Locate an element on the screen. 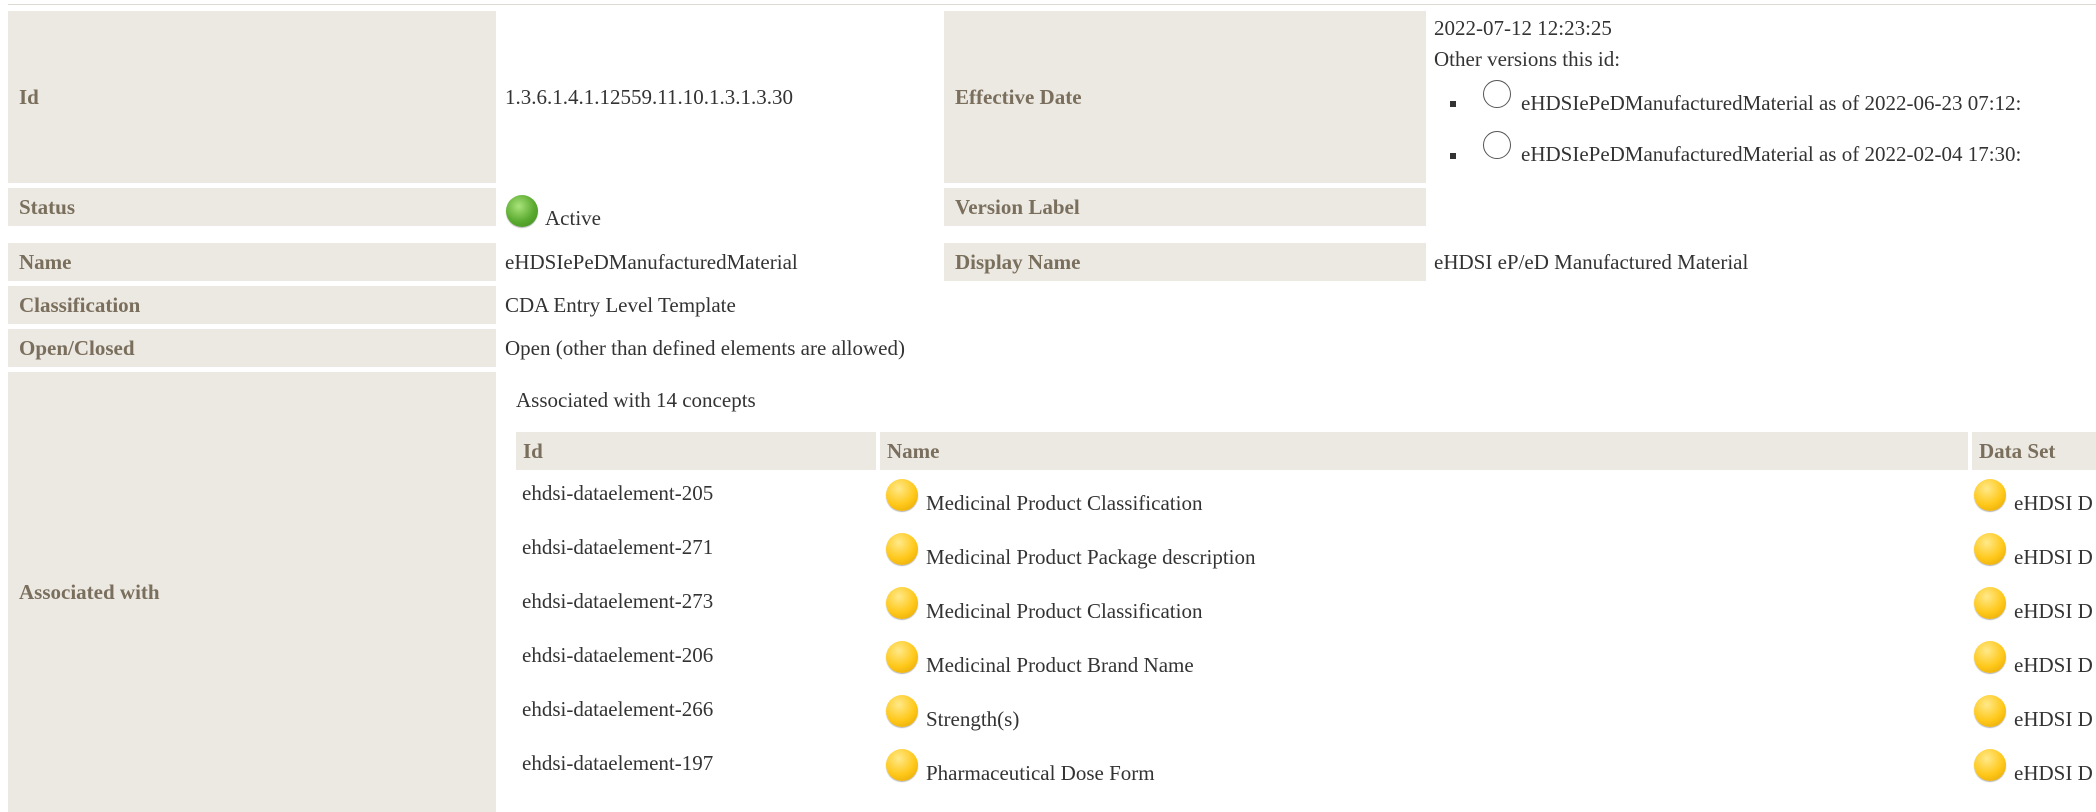 This screenshot has width=2096, height=812. effective-date-label: Effective Date is located at coordinates (1185, 97).